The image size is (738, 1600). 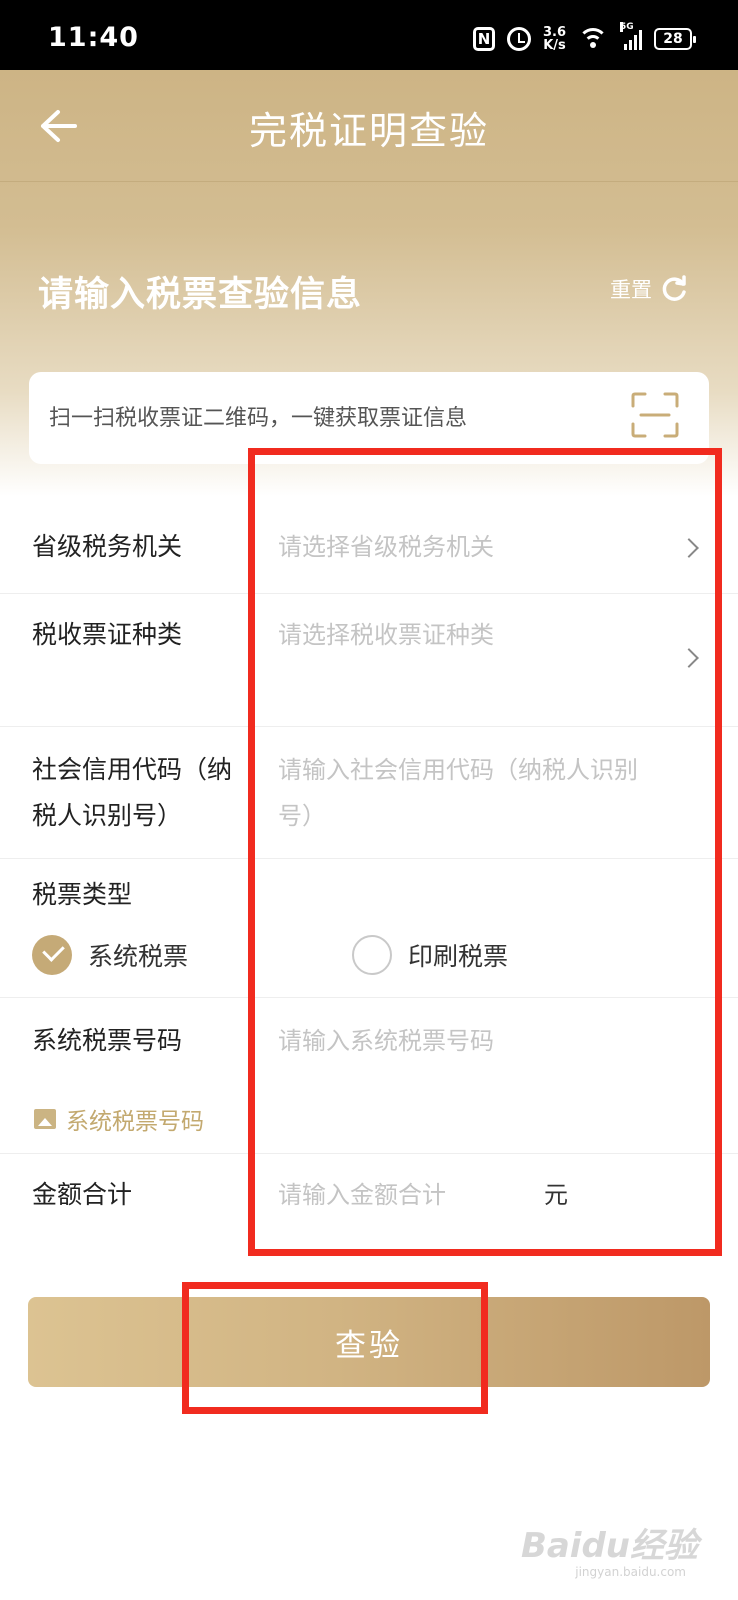 I want to click on watermark-brand: Baidu经验, so click(x=609, y=1546).